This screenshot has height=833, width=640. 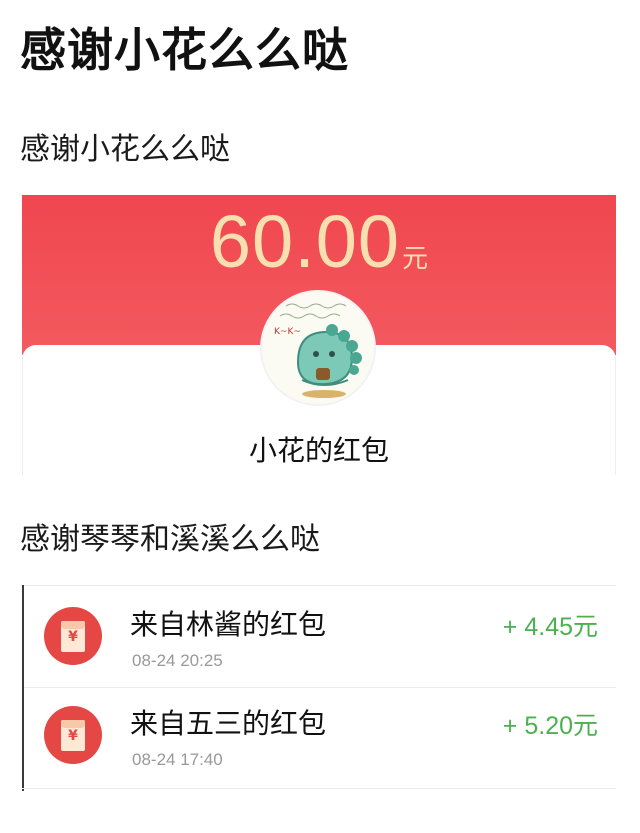 I want to click on amount-unit: 元, so click(x=415, y=259).